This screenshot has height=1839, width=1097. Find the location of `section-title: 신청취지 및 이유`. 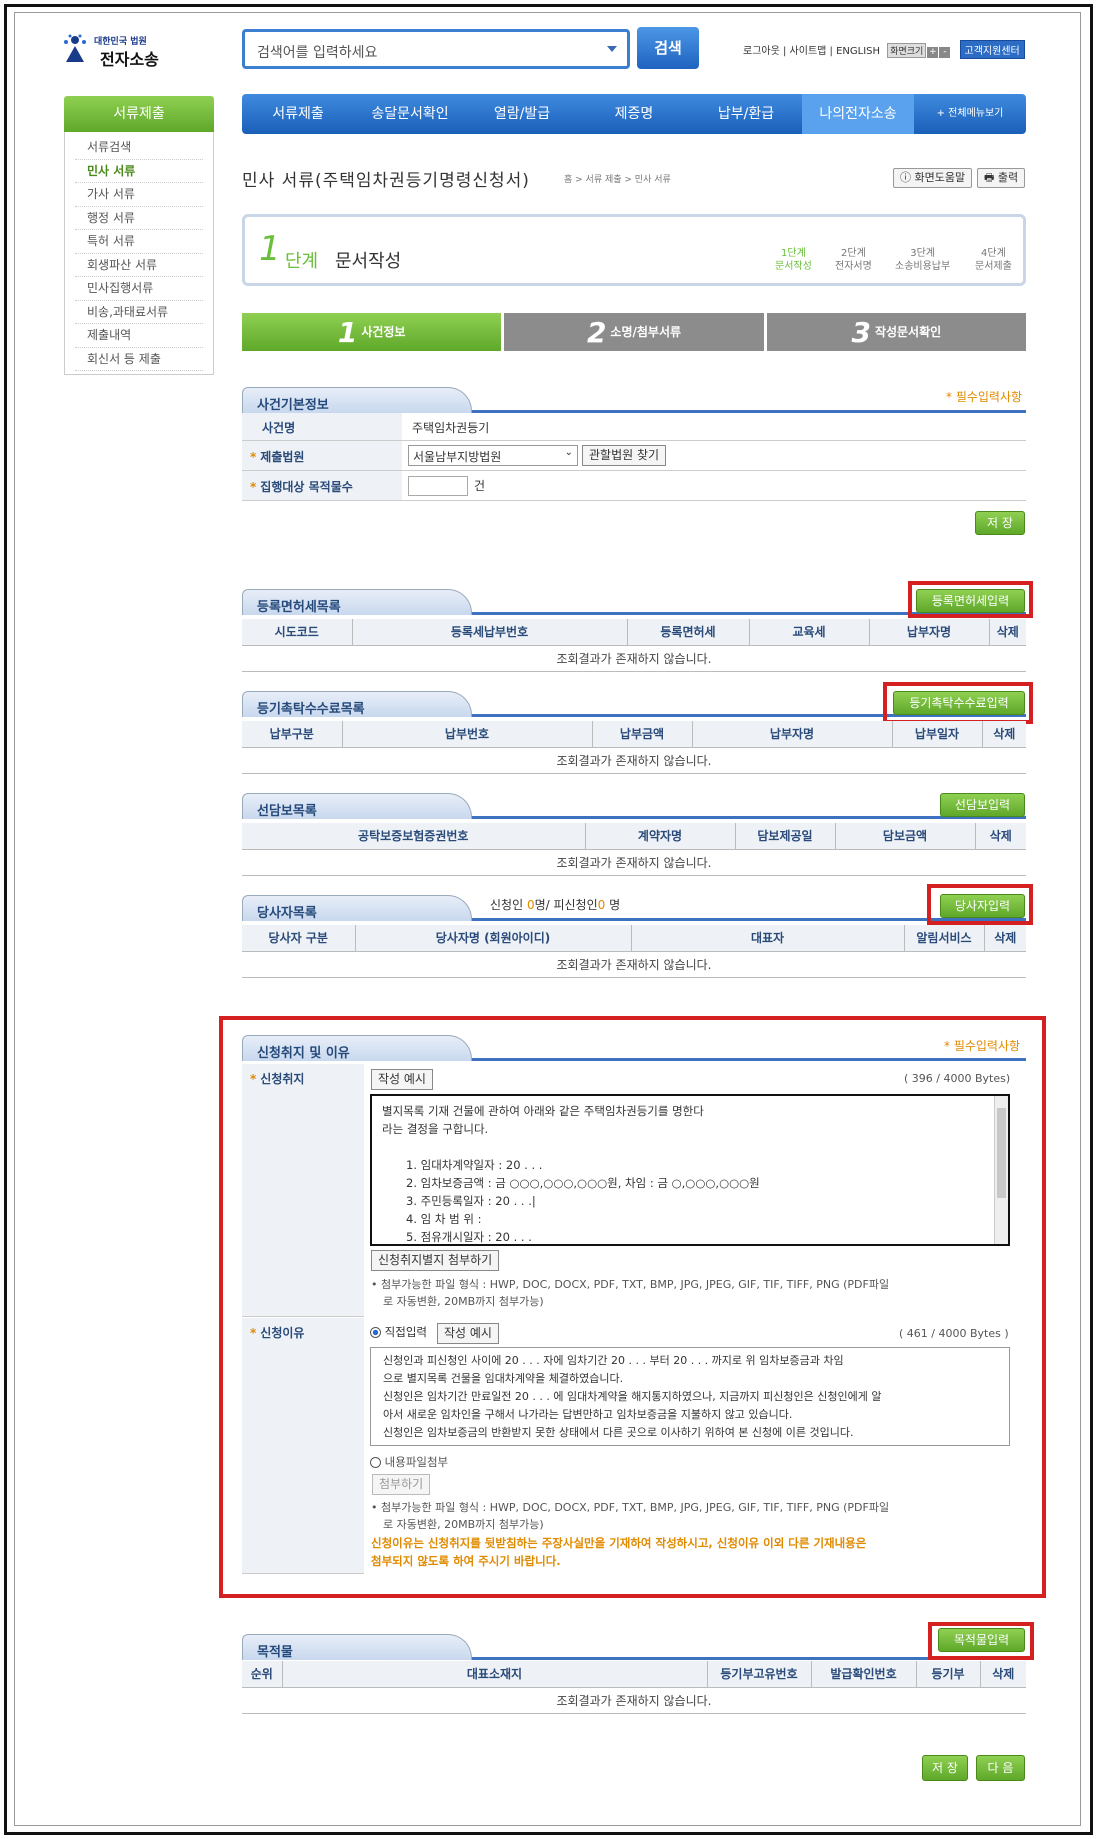

section-title: 신청취지 및 이유 is located at coordinates (357, 1048).